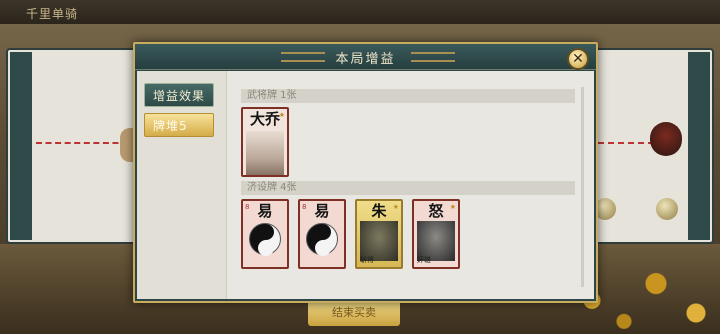  What do you see at coordinates (424, 260) in the screenshot?
I see `card-skill: 奸雄` at bounding box center [424, 260].